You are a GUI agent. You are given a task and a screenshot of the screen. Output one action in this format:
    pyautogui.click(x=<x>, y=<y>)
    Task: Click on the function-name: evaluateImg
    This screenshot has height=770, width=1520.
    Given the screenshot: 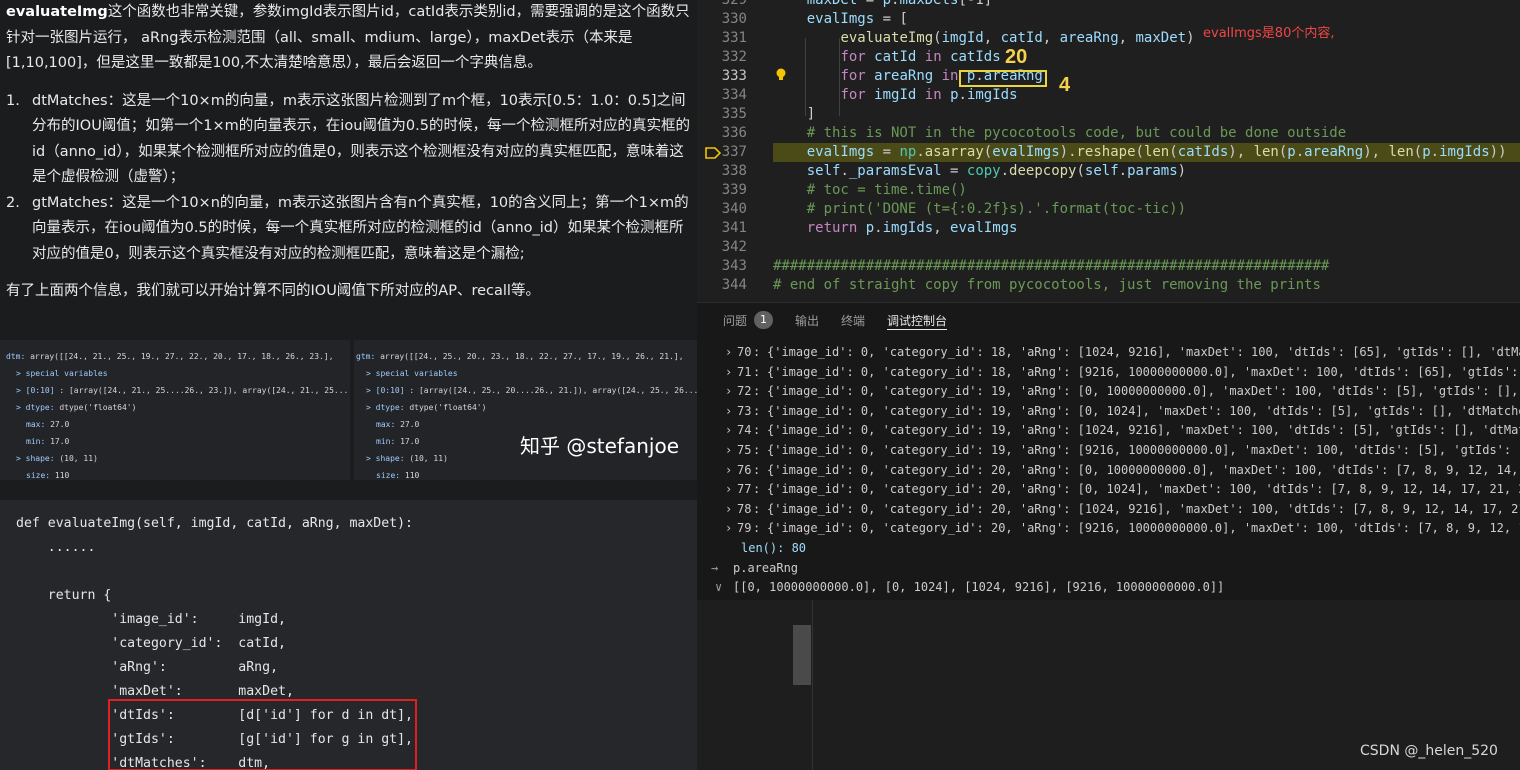 What is the action you would take?
    pyautogui.click(x=57, y=12)
    